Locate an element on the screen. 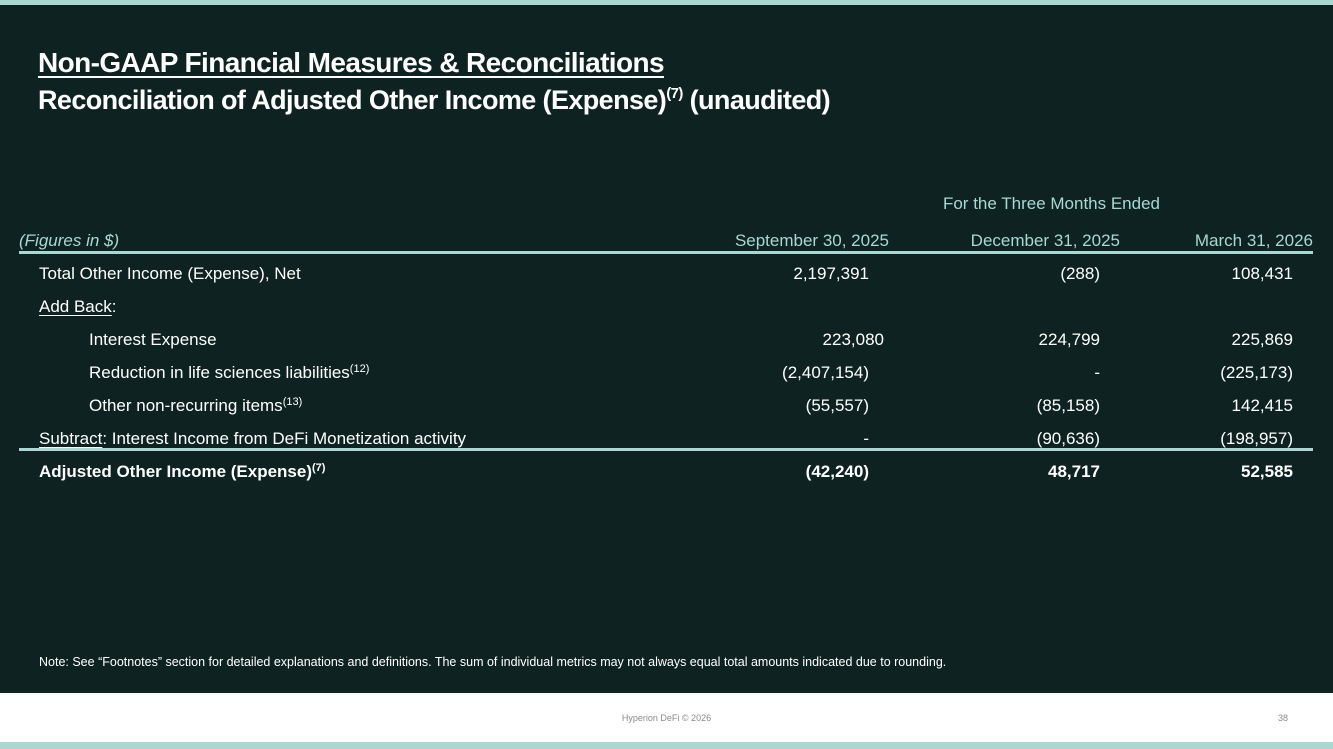  row-value-mar-2026: (198,957) is located at coordinates (1256, 438).